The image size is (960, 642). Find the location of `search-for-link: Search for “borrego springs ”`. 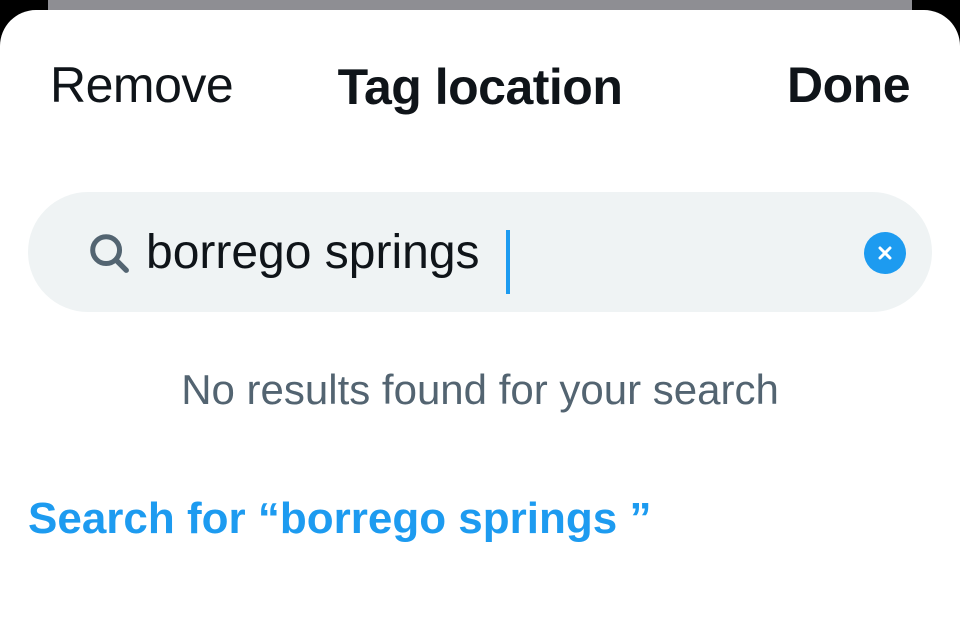

search-for-link: Search for “borrego springs ” is located at coordinates (339, 519).